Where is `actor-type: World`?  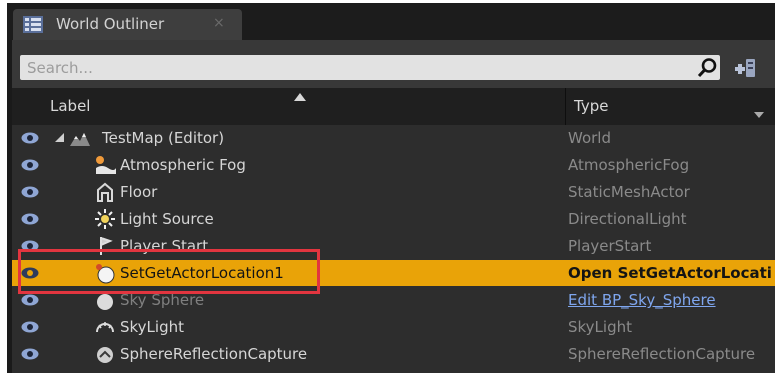
actor-type: World is located at coordinates (589, 138).